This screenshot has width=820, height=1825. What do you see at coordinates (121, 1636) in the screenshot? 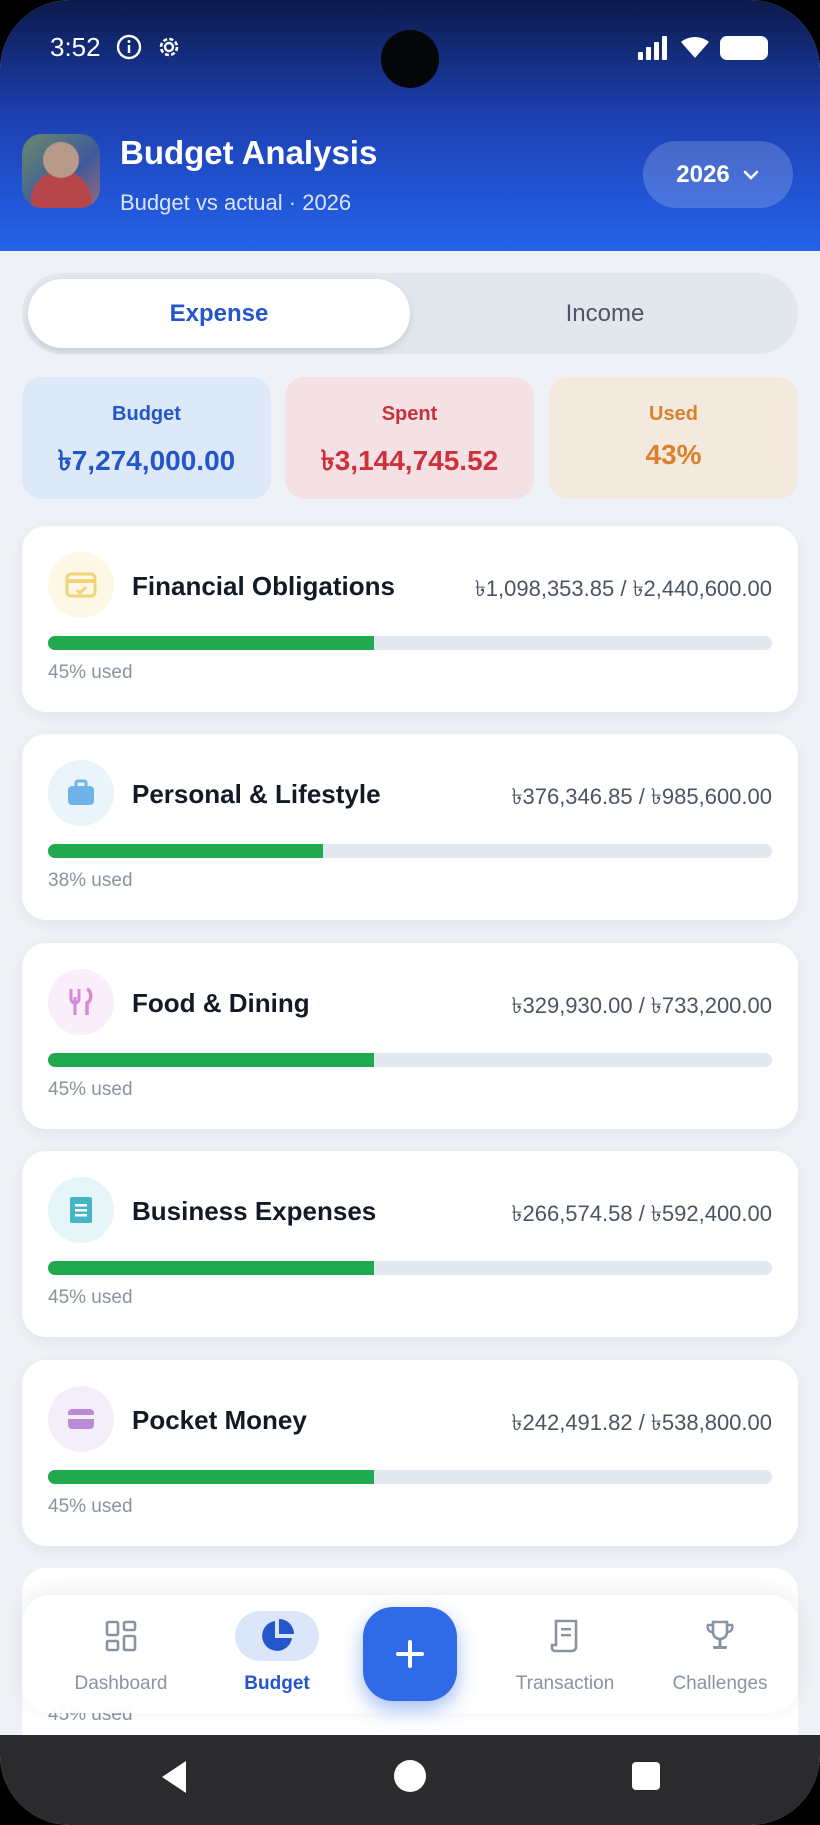
I see `dashboard-icon` at bounding box center [121, 1636].